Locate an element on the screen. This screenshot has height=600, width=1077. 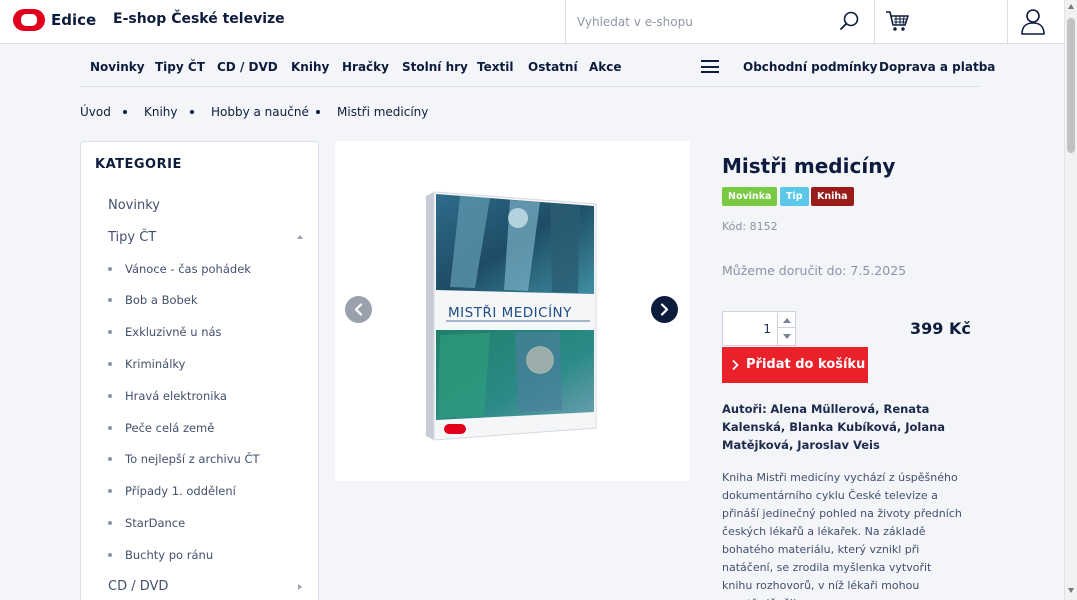
nav-item-tipy-ct: Tipy ČT is located at coordinates (180, 67).